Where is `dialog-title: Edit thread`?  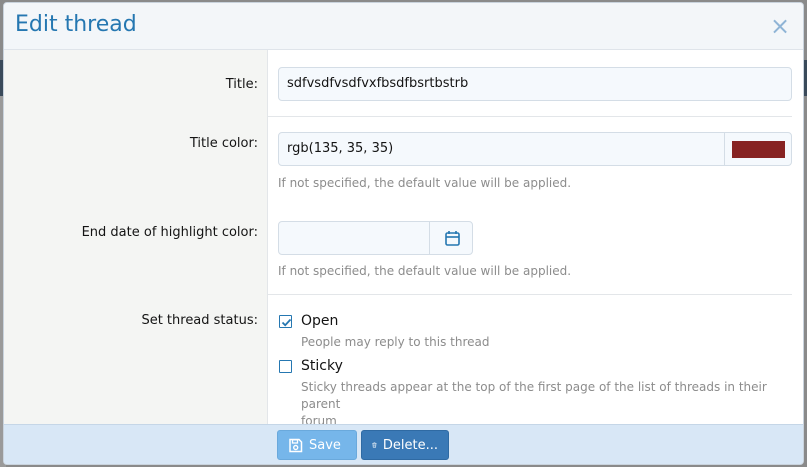
dialog-title: Edit thread is located at coordinates (76, 24).